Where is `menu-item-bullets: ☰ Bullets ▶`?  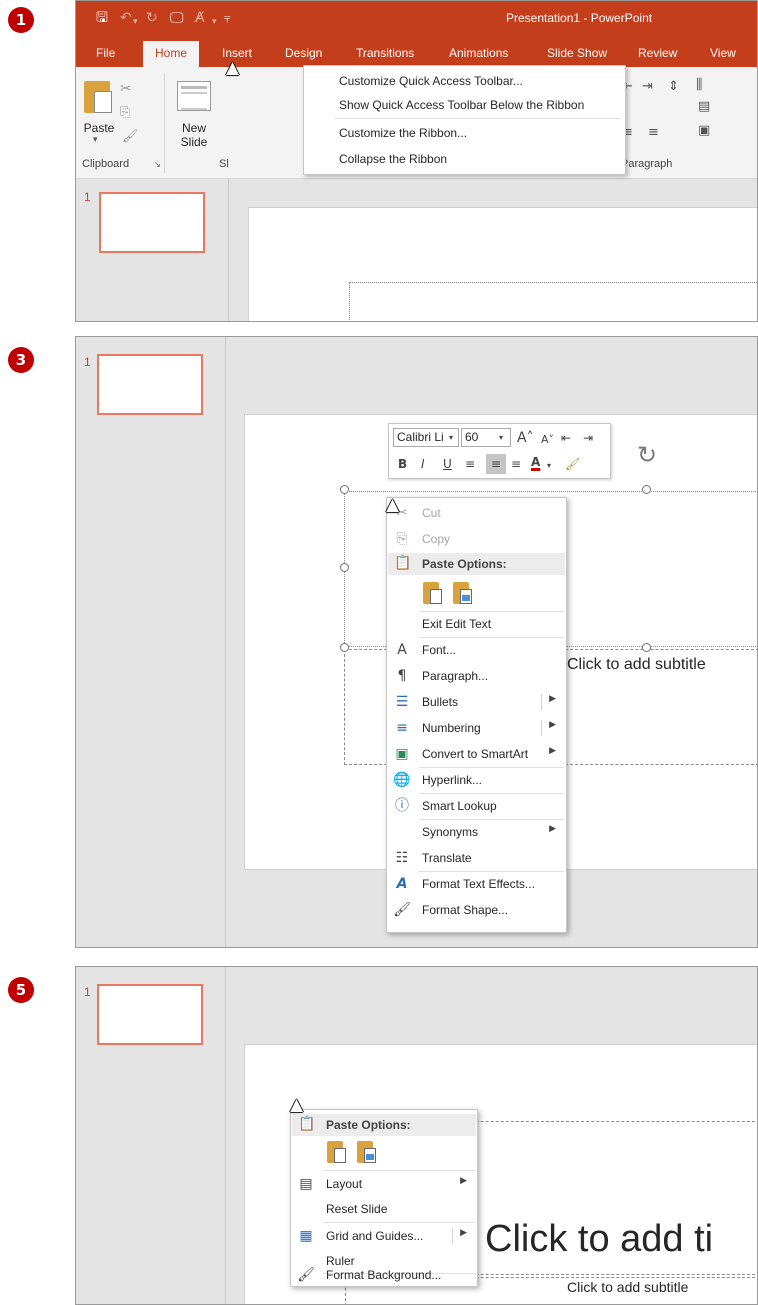
menu-item-bullets: ☰ Bullets ▶ is located at coordinates (476, 702).